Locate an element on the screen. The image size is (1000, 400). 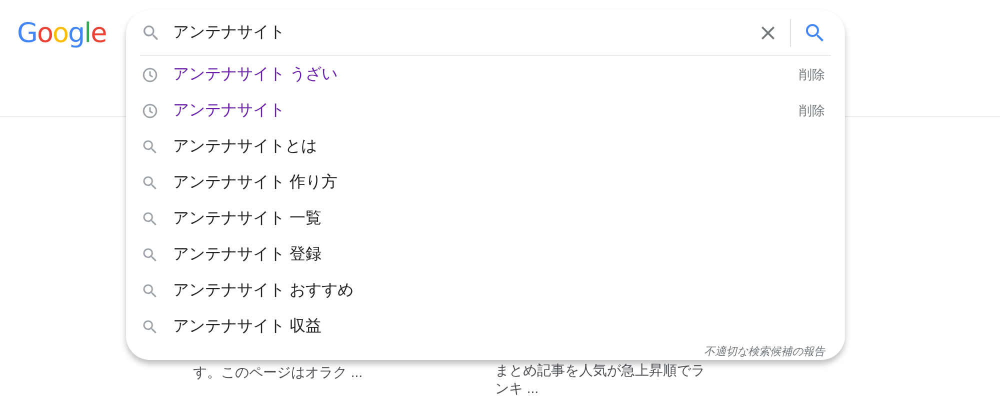
suggestion-text: アンテナサイト 作り方 is located at coordinates (255, 182).